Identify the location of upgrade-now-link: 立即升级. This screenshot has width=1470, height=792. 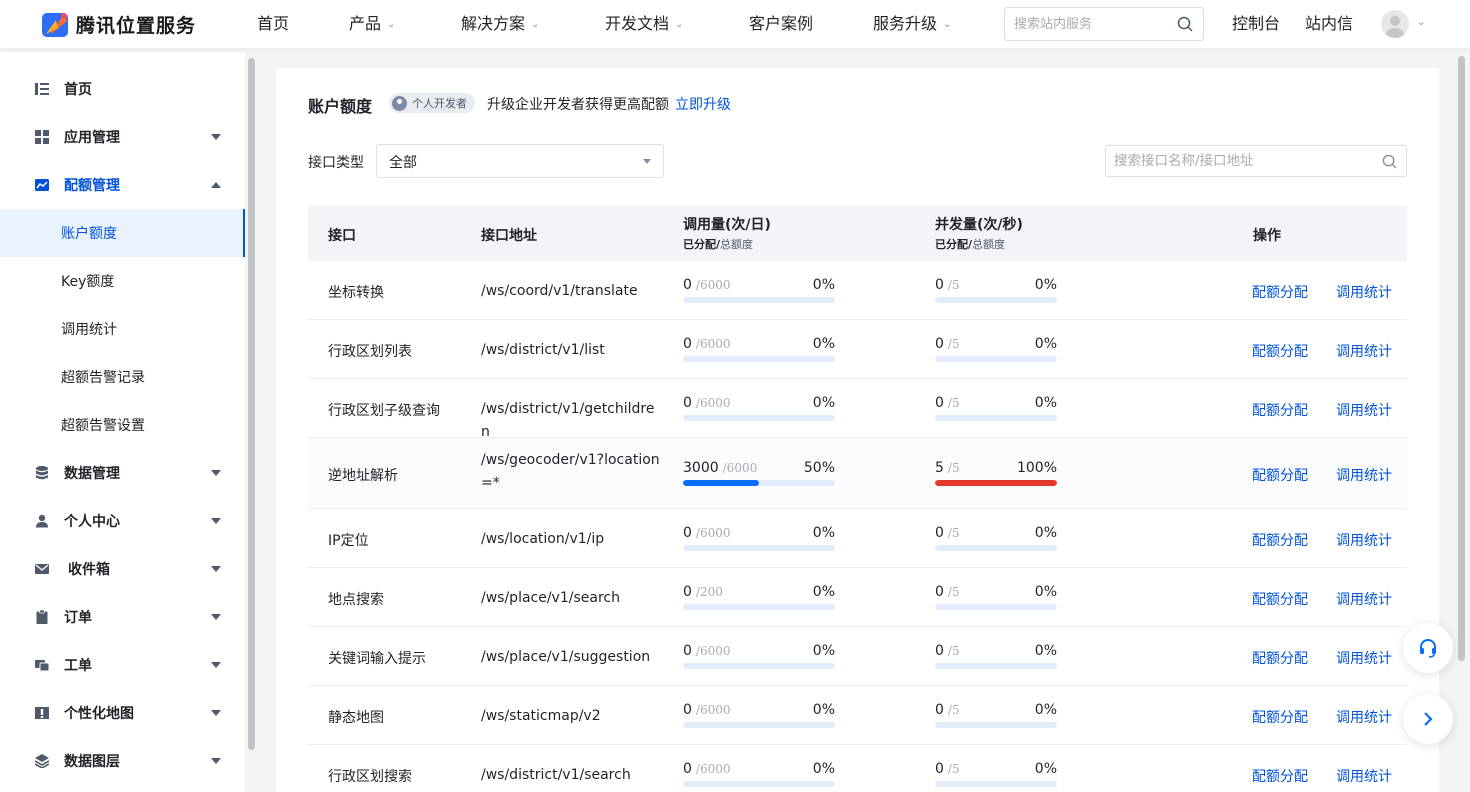
(703, 104).